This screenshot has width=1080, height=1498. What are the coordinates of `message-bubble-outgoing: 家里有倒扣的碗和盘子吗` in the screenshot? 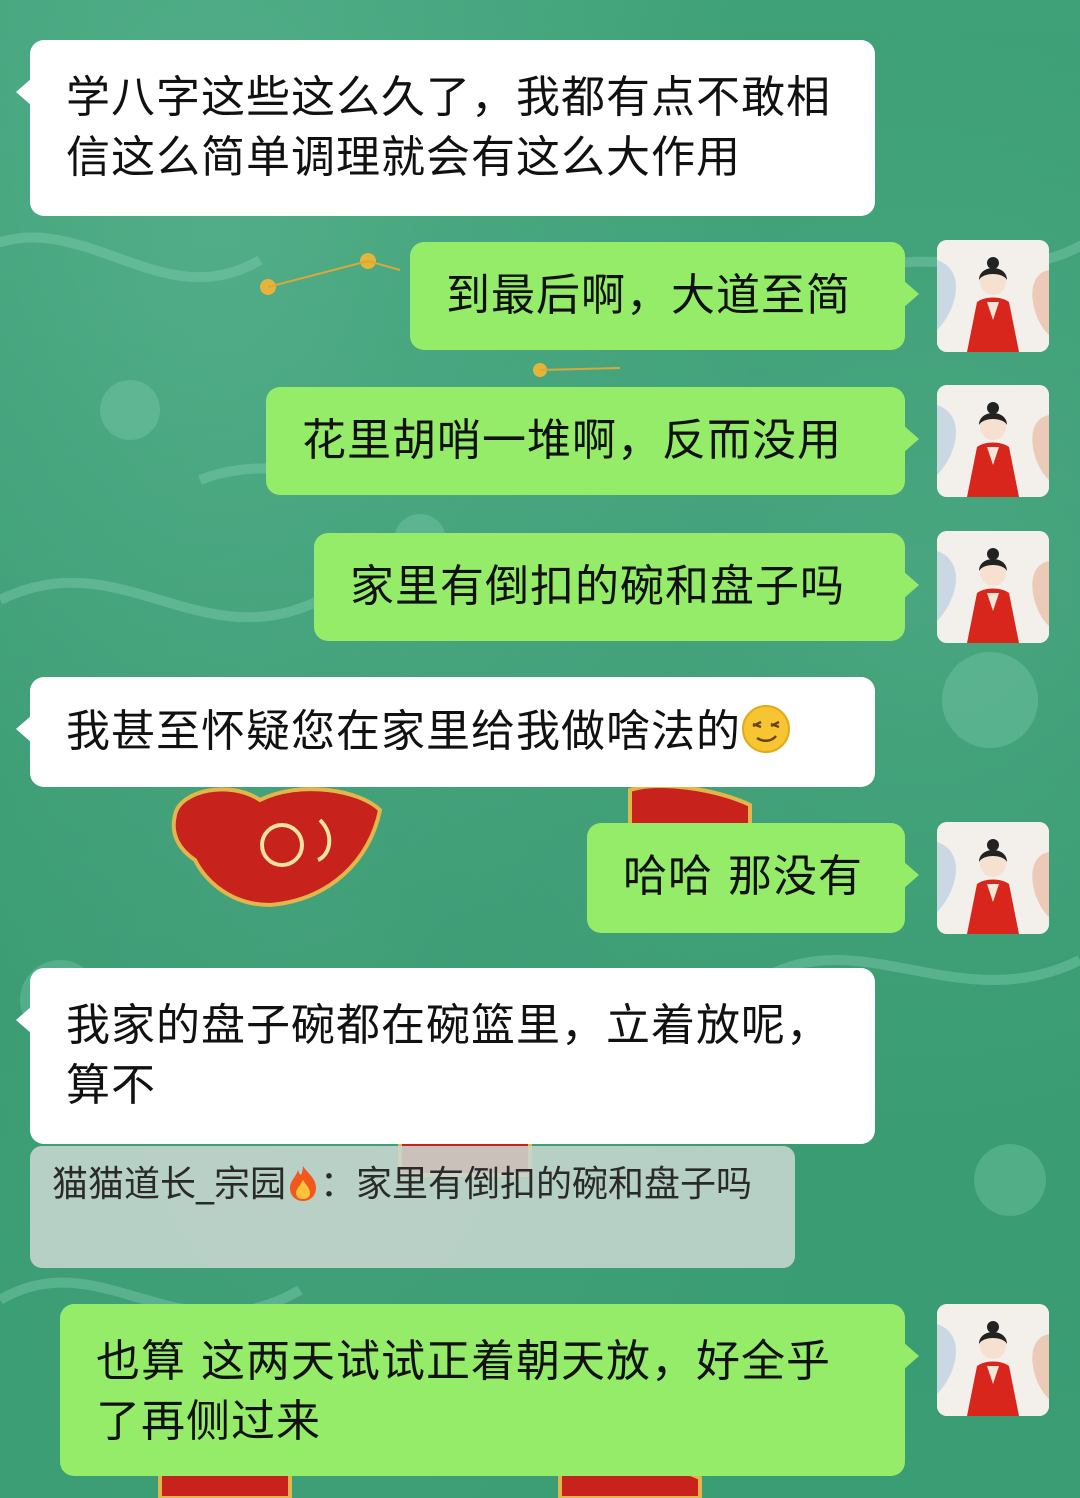 It's located at (616, 587).